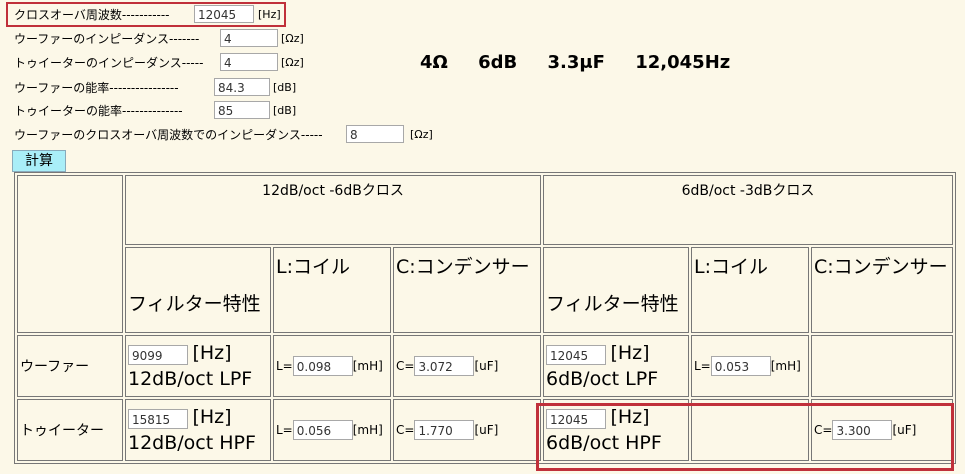 The height and width of the screenshot is (474, 965). What do you see at coordinates (107, 39) in the screenshot?
I see `woofer-imp-label: ウーファーのインピーダンス-------` at bounding box center [107, 39].